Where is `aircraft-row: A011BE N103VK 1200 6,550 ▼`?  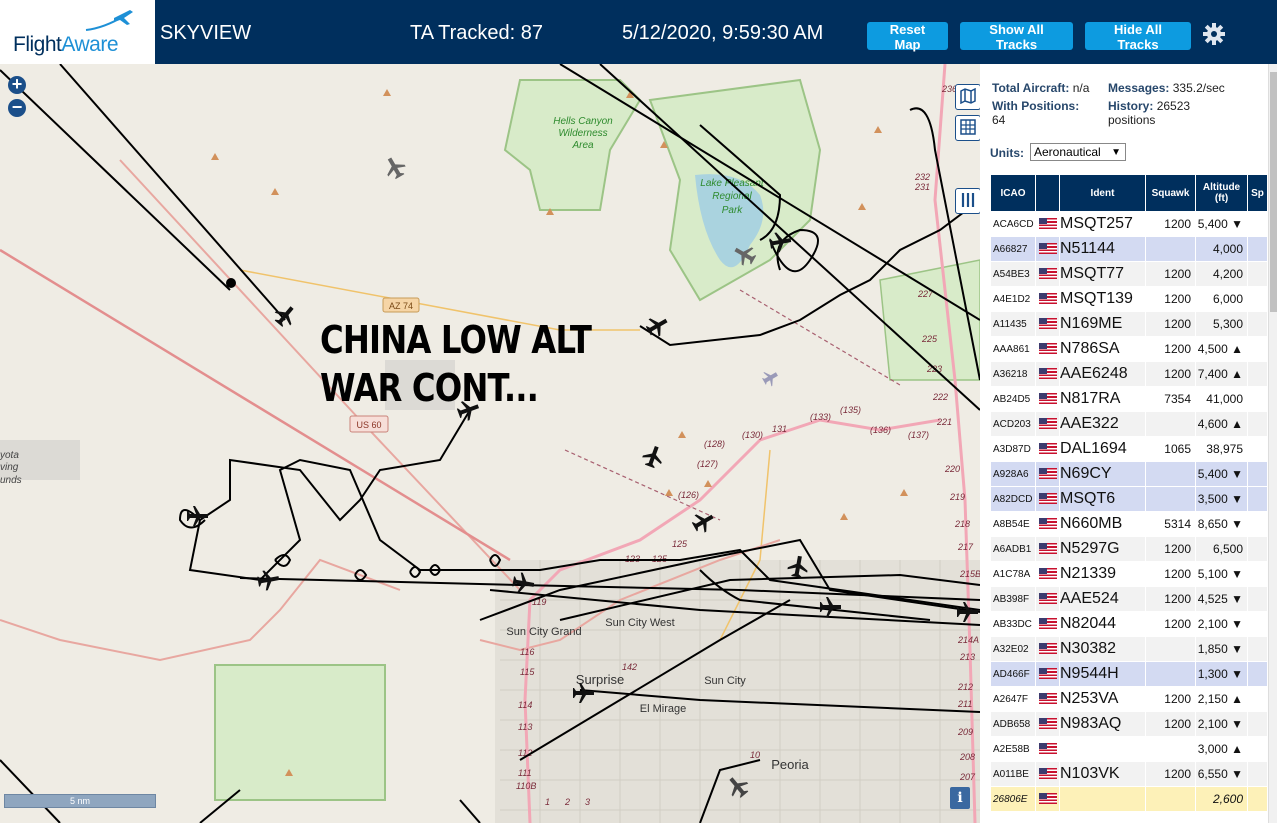 aircraft-row: A011BE N103VK 1200 6,550 ▼ is located at coordinates (1129, 774).